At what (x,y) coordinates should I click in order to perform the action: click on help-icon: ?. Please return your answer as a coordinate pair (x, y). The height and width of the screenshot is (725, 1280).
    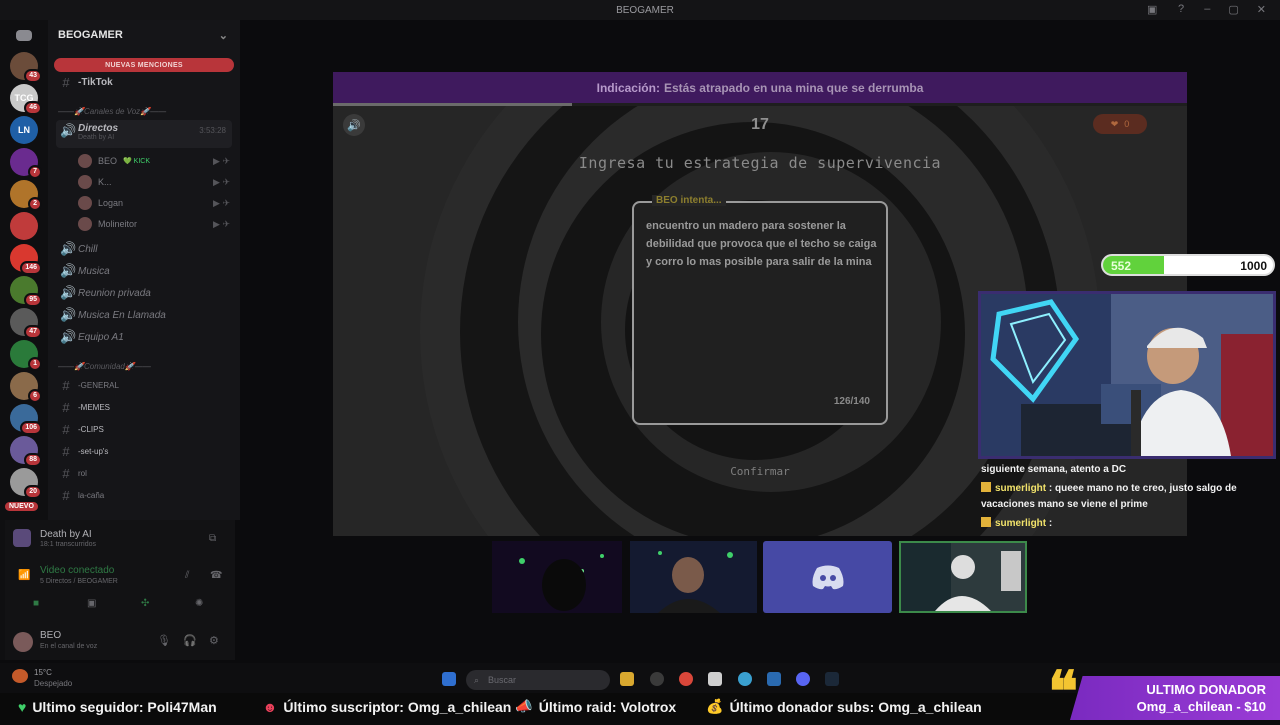
    Looking at the image, I should click on (1181, 9).